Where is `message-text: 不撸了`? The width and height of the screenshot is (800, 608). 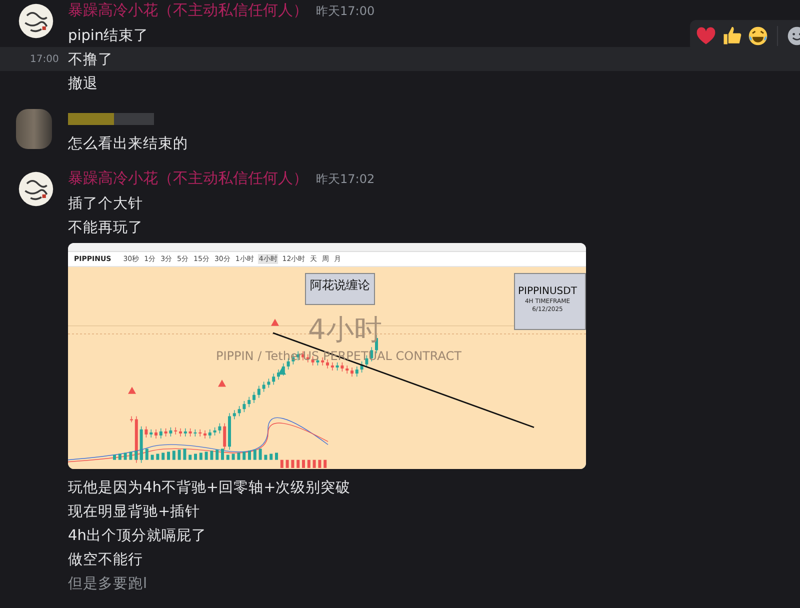 message-text: 不撸了 is located at coordinates (90, 59).